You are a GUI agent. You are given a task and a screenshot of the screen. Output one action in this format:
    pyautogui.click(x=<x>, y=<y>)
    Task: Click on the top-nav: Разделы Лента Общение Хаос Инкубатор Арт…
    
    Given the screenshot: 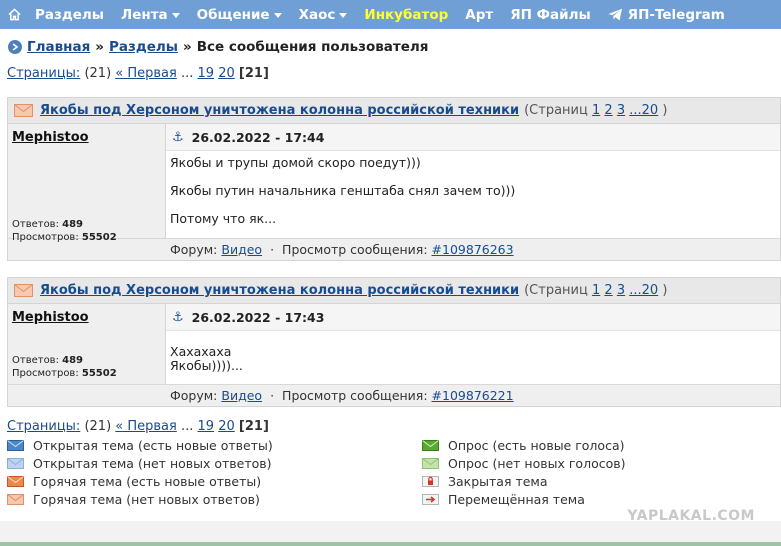 What is the action you would take?
    pyautogui.click(x=390, y=14)
    